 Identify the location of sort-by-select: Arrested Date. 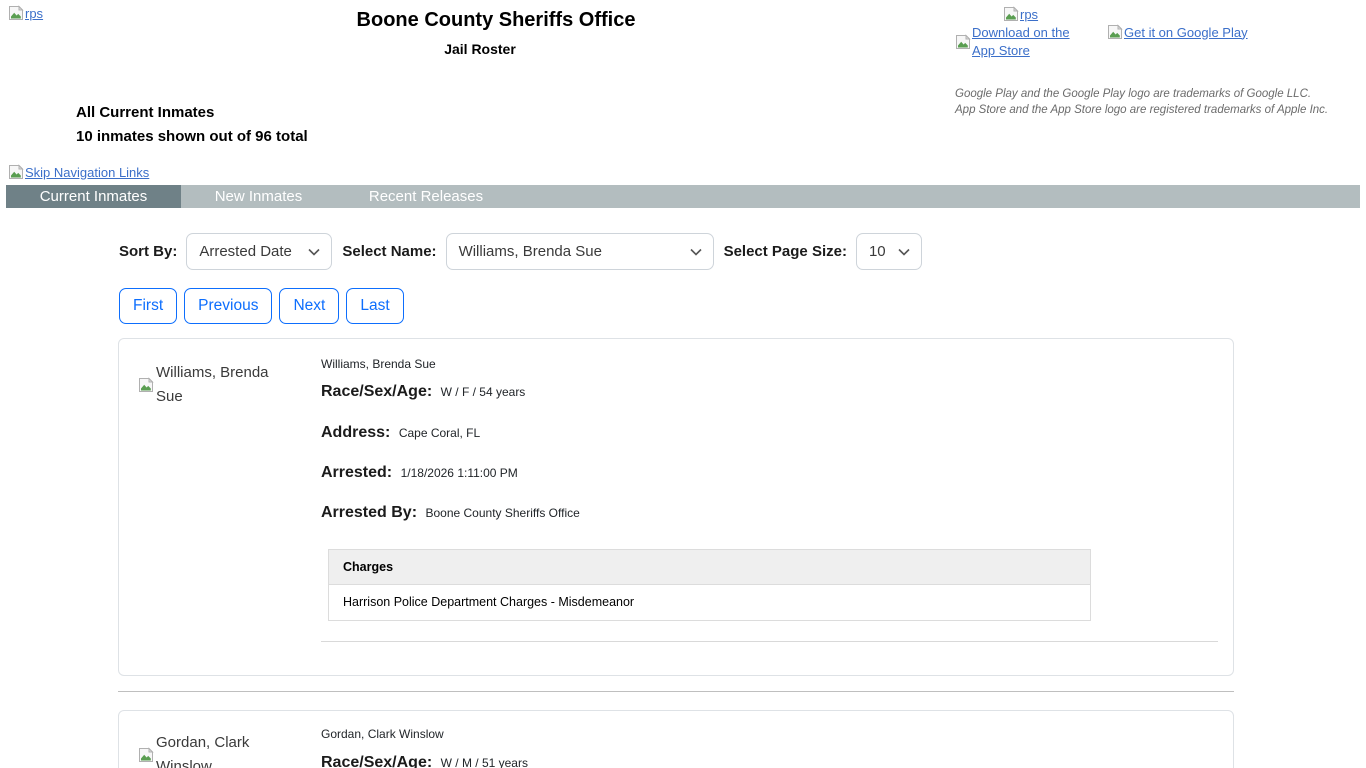
(259, 251).